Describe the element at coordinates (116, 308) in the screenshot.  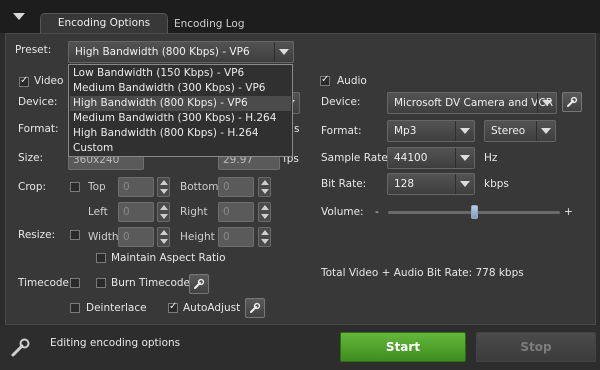
I see `deinterlace-label: Deinterlace` at that location.